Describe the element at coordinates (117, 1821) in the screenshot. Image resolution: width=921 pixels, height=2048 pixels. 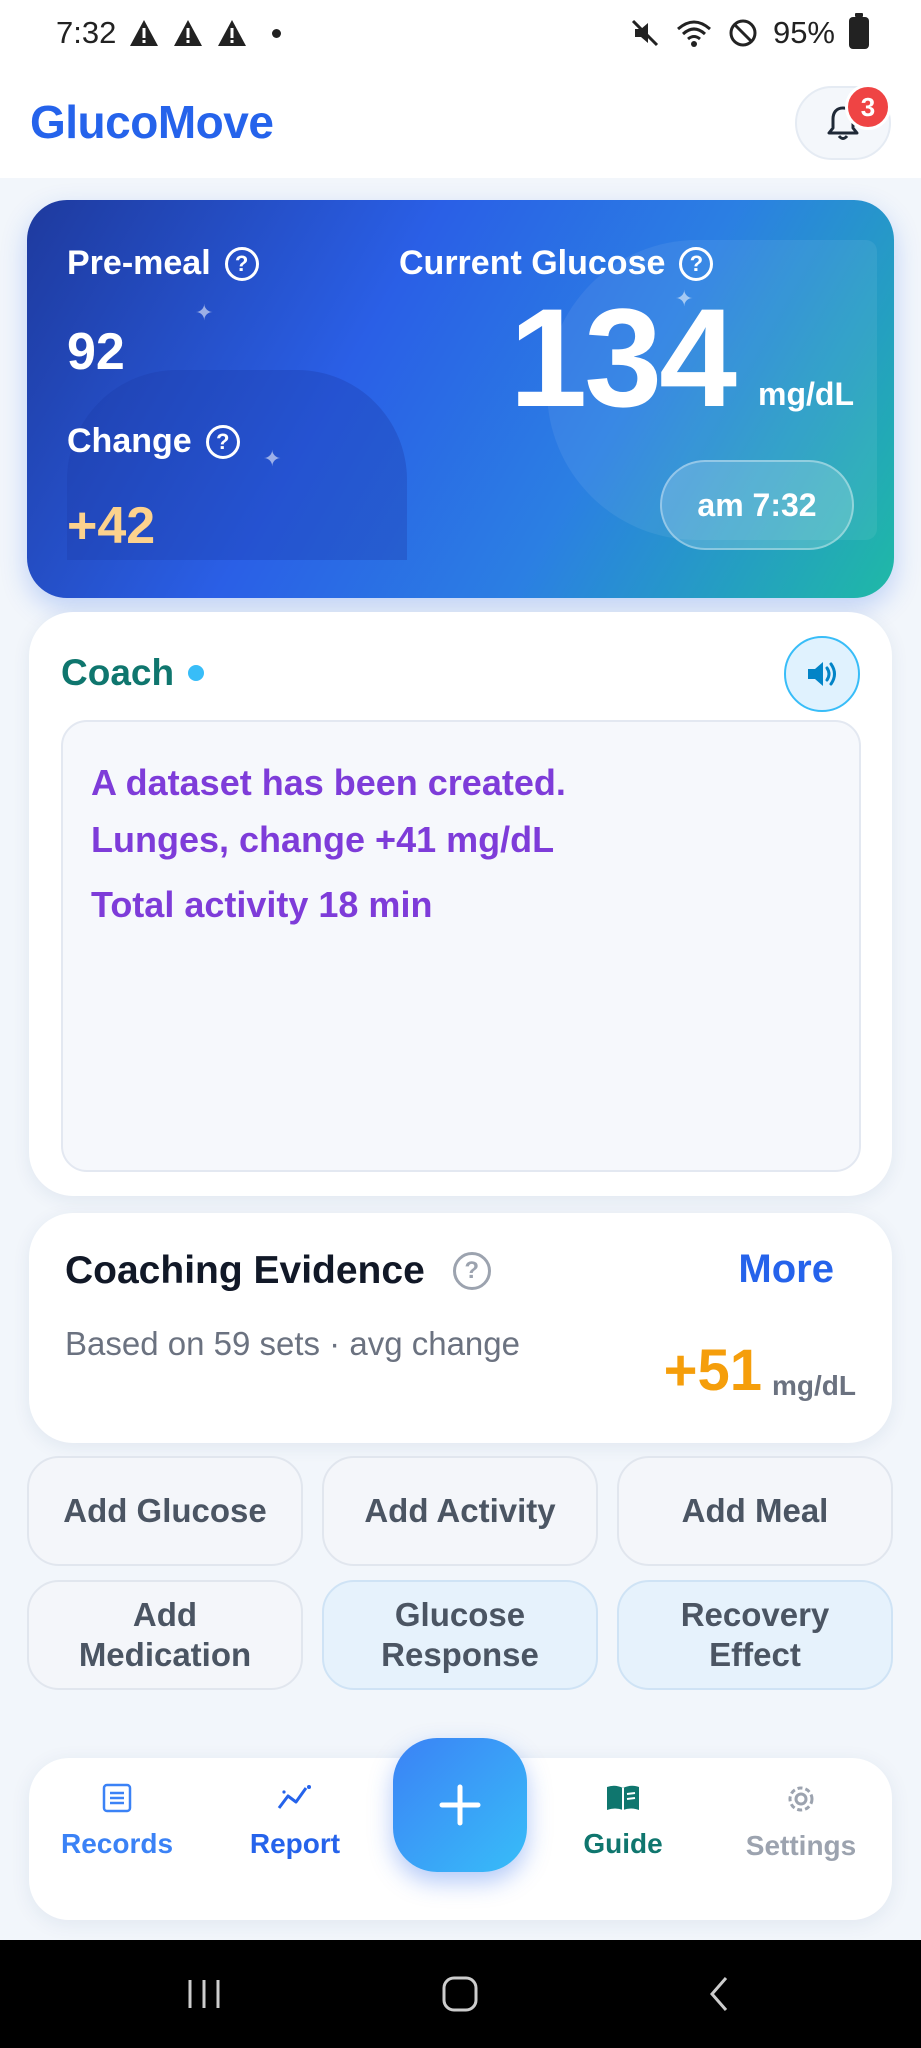
I see `nav-records: Records` at that location.